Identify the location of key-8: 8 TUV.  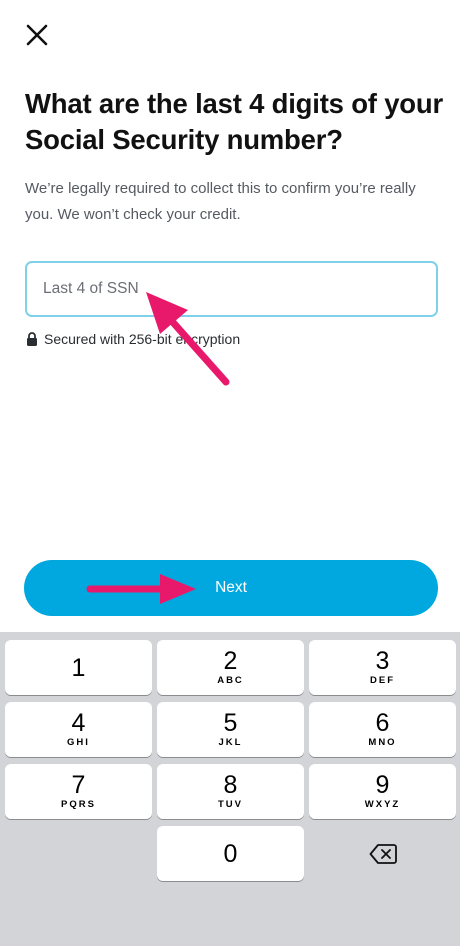
(230, 791).